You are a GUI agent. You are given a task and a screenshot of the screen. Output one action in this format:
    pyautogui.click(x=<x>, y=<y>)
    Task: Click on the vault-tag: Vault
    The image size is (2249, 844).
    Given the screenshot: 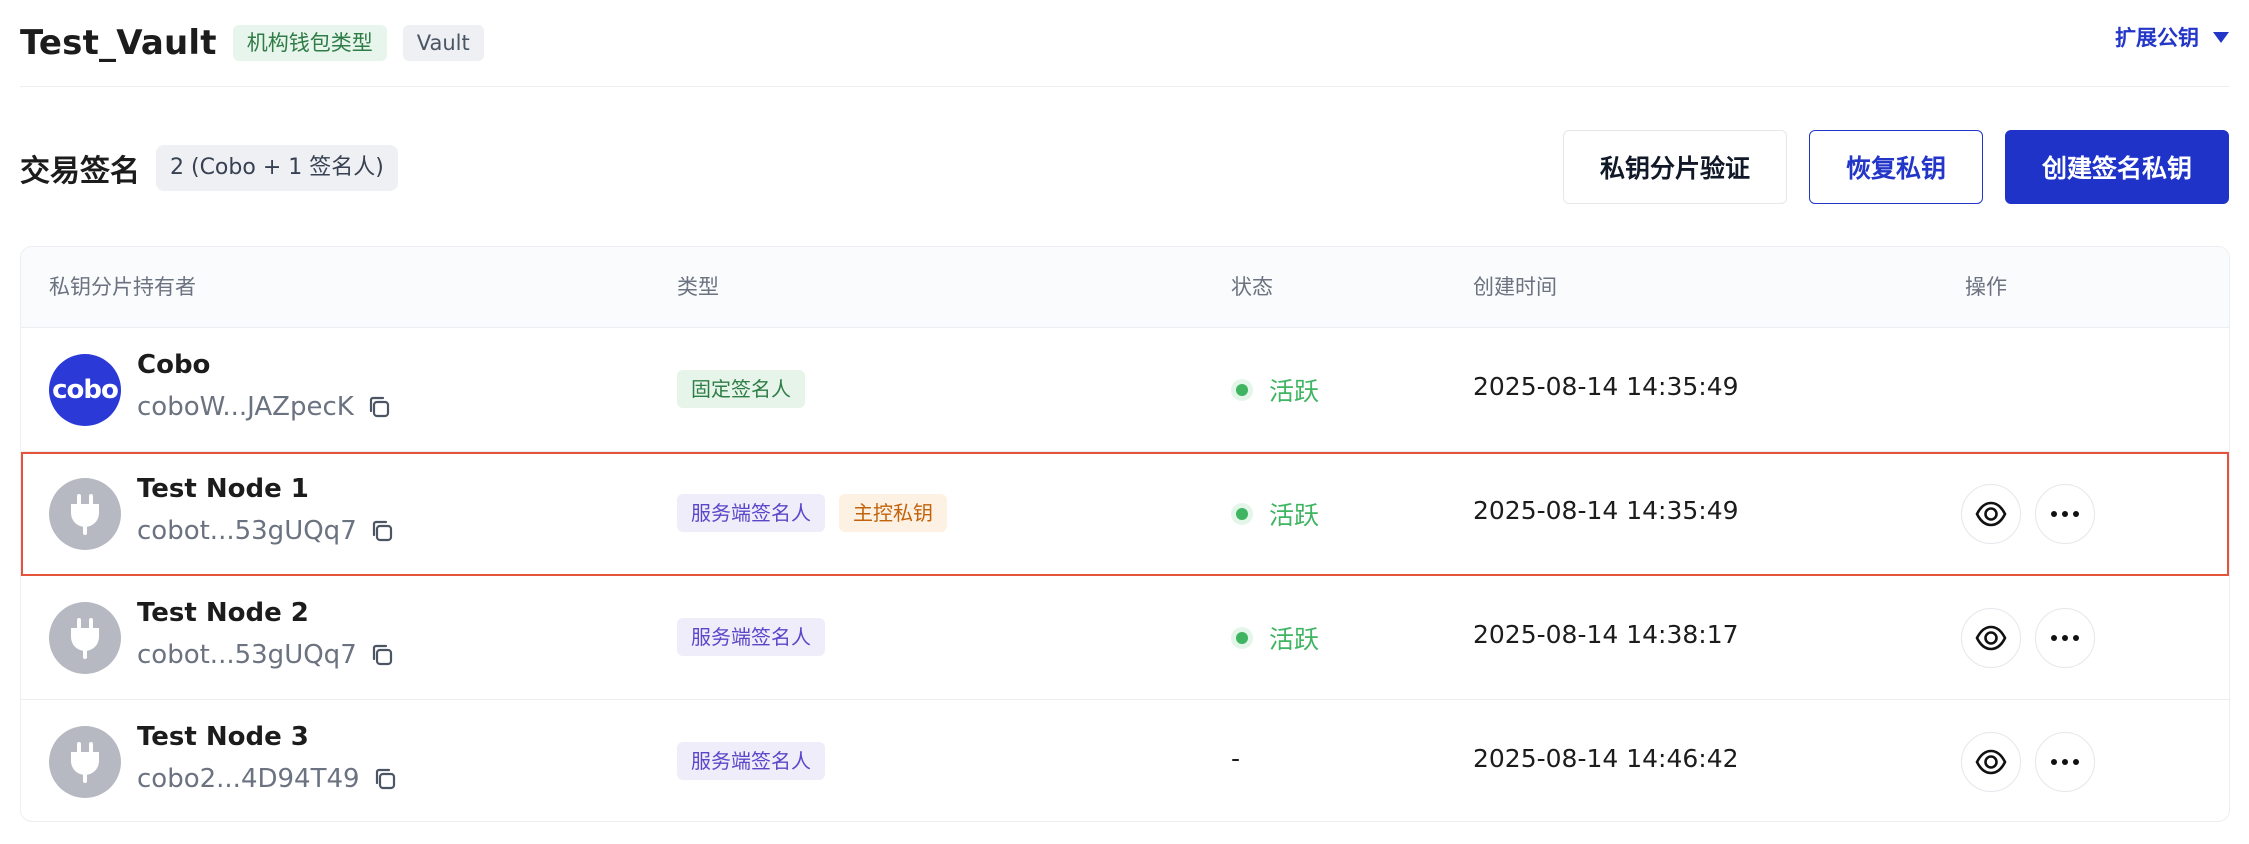 What is the action you would take?
    pyautogui.click(x=443, y=43)
    